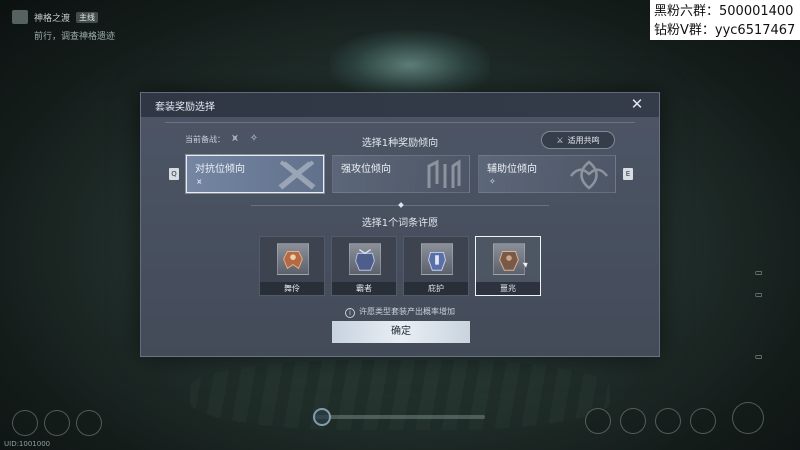 This screenshot has height=450, width=800. Describe the element at coordinates (512, 169) in the screenshot. I see `tendency-label: 辅助位倾向` at that location.